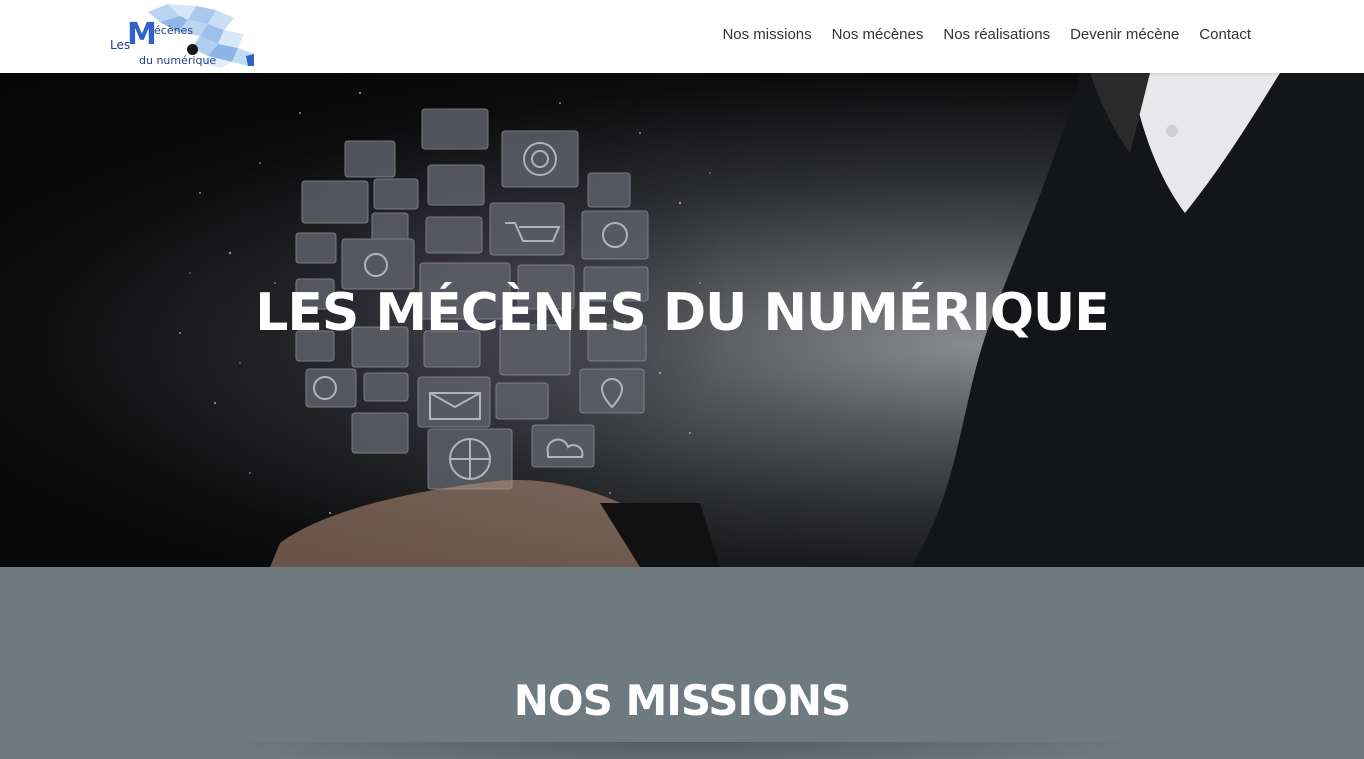 The width and height of the screenshot is (1364, 759). I want to click on user-icon, so click(390, 227).